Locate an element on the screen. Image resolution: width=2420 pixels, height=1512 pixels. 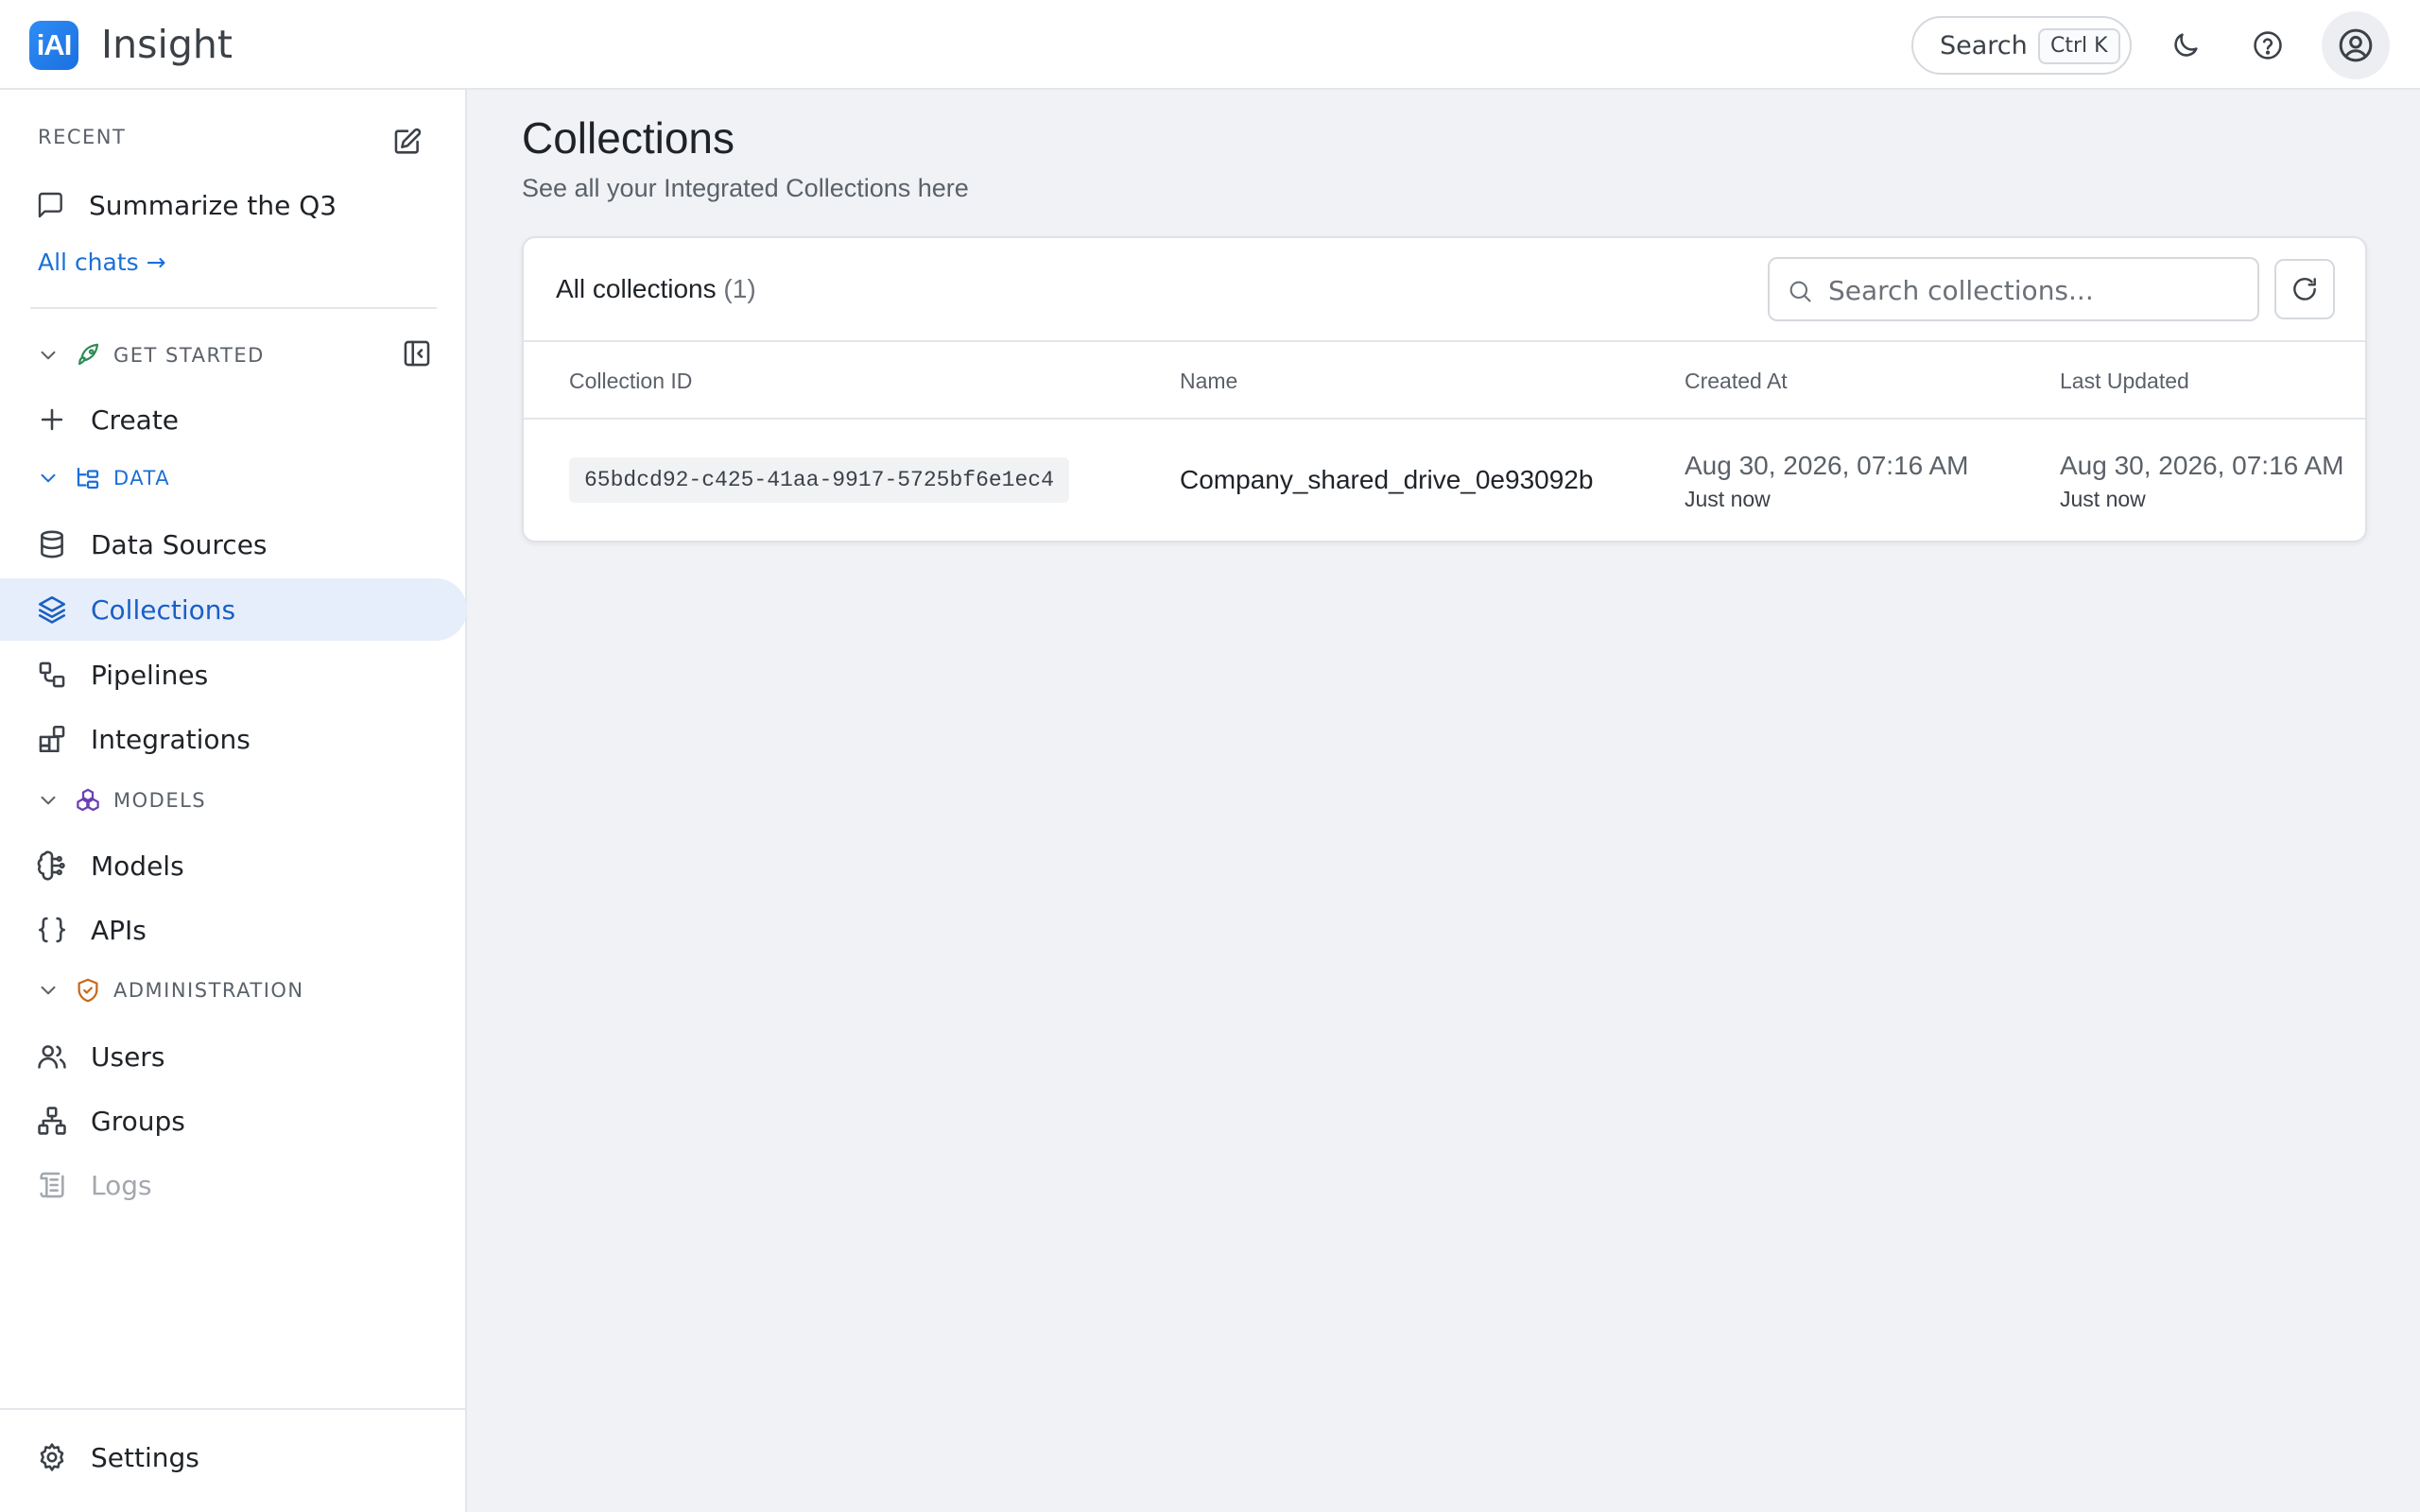
user-menu-button is located at coordinates (2356, 45).